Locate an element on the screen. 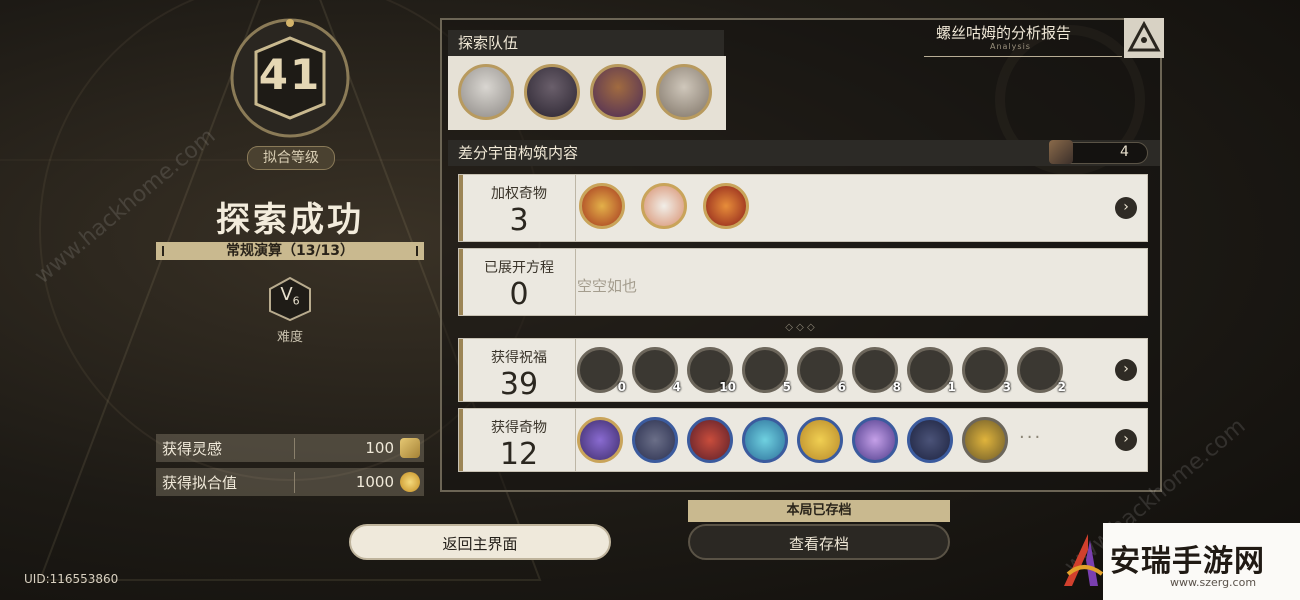 Image resolution: width=1300 pixels, height=600 pixels. stat-fitting-value: 获得拟合值 1000 is located at coordinates (290, 482).